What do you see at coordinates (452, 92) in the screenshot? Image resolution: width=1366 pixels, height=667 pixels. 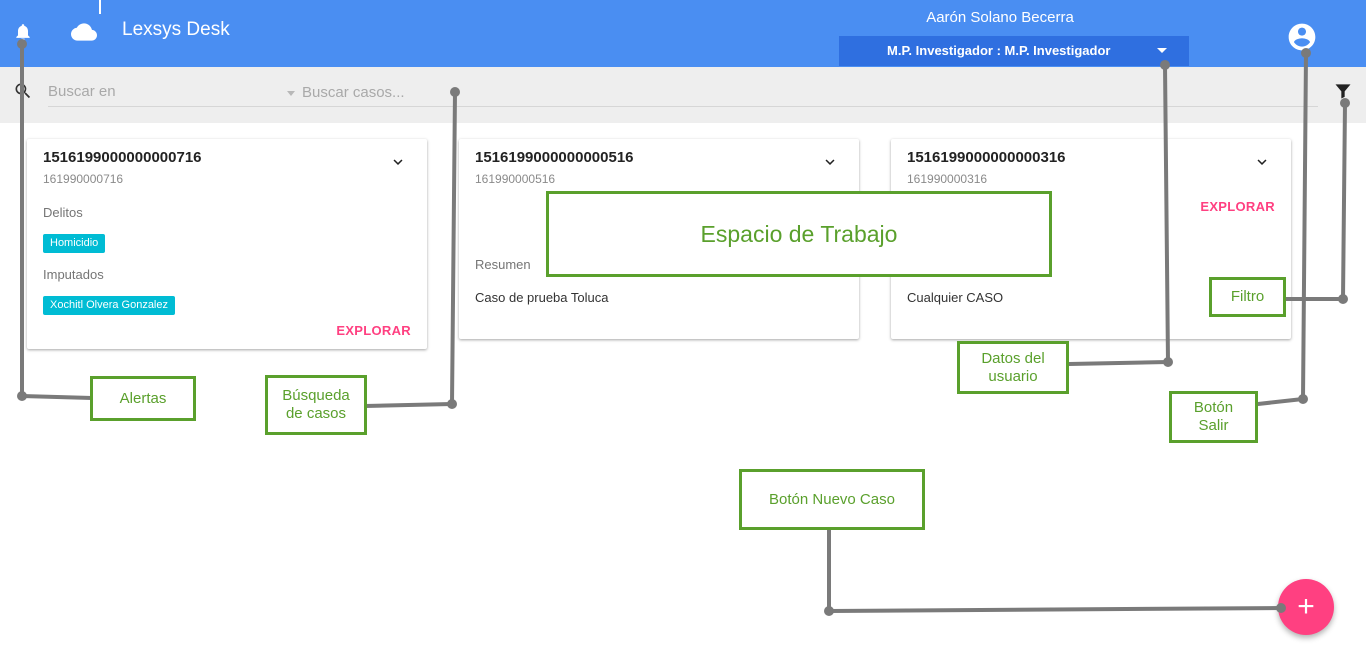 I see `search-input` at bounding box center [452, 92].